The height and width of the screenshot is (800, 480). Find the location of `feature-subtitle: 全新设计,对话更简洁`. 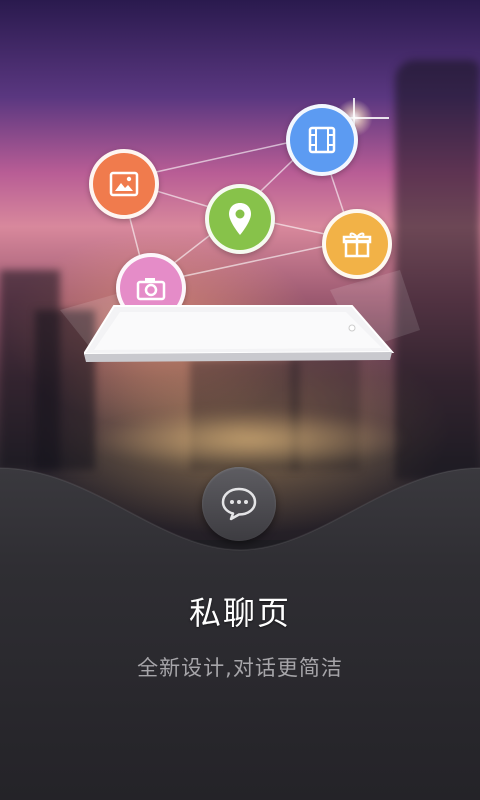

feature-subtitle: 全新设计,对话更简洁 is located at coordinates (240, 668).